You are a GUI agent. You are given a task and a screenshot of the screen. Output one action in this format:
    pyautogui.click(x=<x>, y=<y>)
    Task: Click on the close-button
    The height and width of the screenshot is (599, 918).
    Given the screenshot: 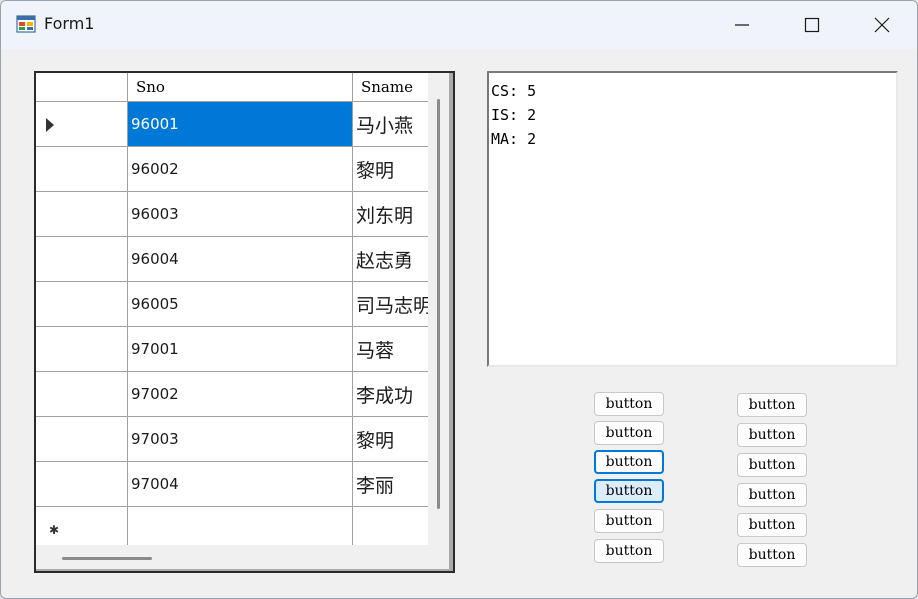 What is the action you would take?
    pyautogui.click(x=882, y=25)
    